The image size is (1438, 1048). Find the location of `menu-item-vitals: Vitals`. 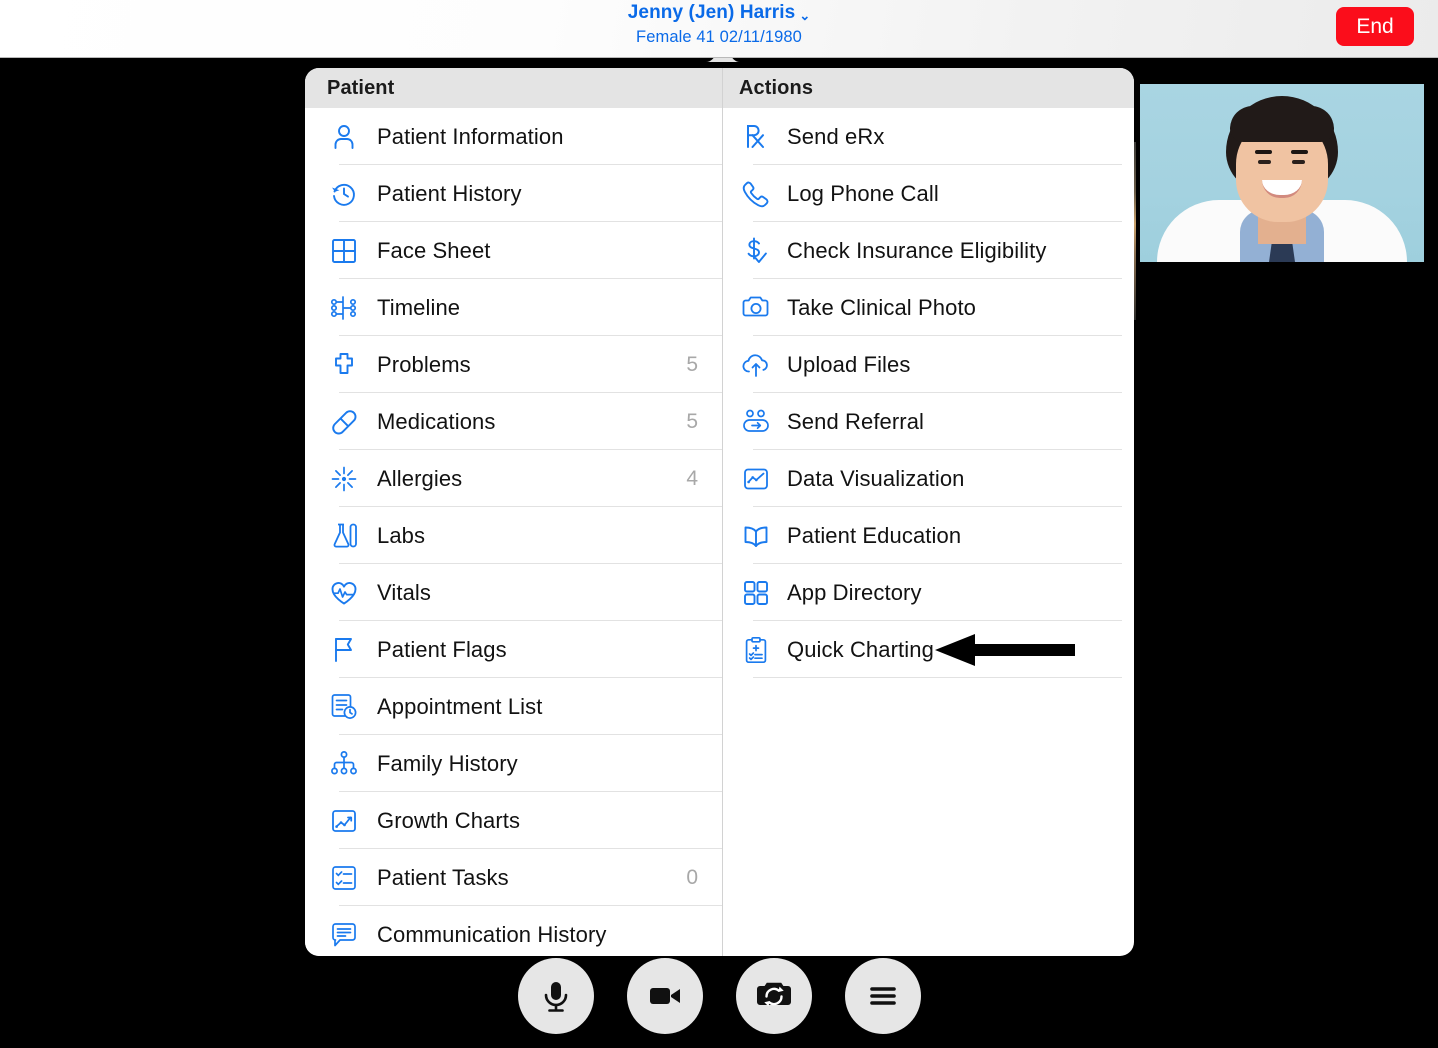

menu-item-vitals: Vitals is located at coordinates (513, 592).